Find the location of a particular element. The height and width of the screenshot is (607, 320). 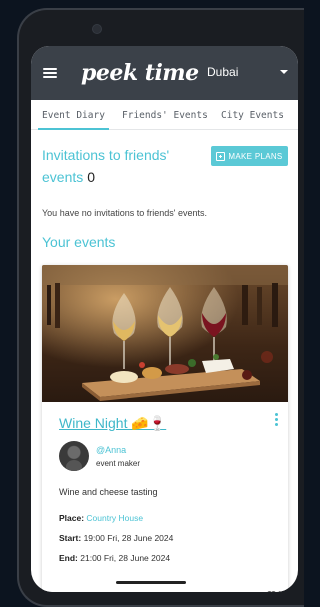

place-label: Place: is located at coordinates (72, 518).